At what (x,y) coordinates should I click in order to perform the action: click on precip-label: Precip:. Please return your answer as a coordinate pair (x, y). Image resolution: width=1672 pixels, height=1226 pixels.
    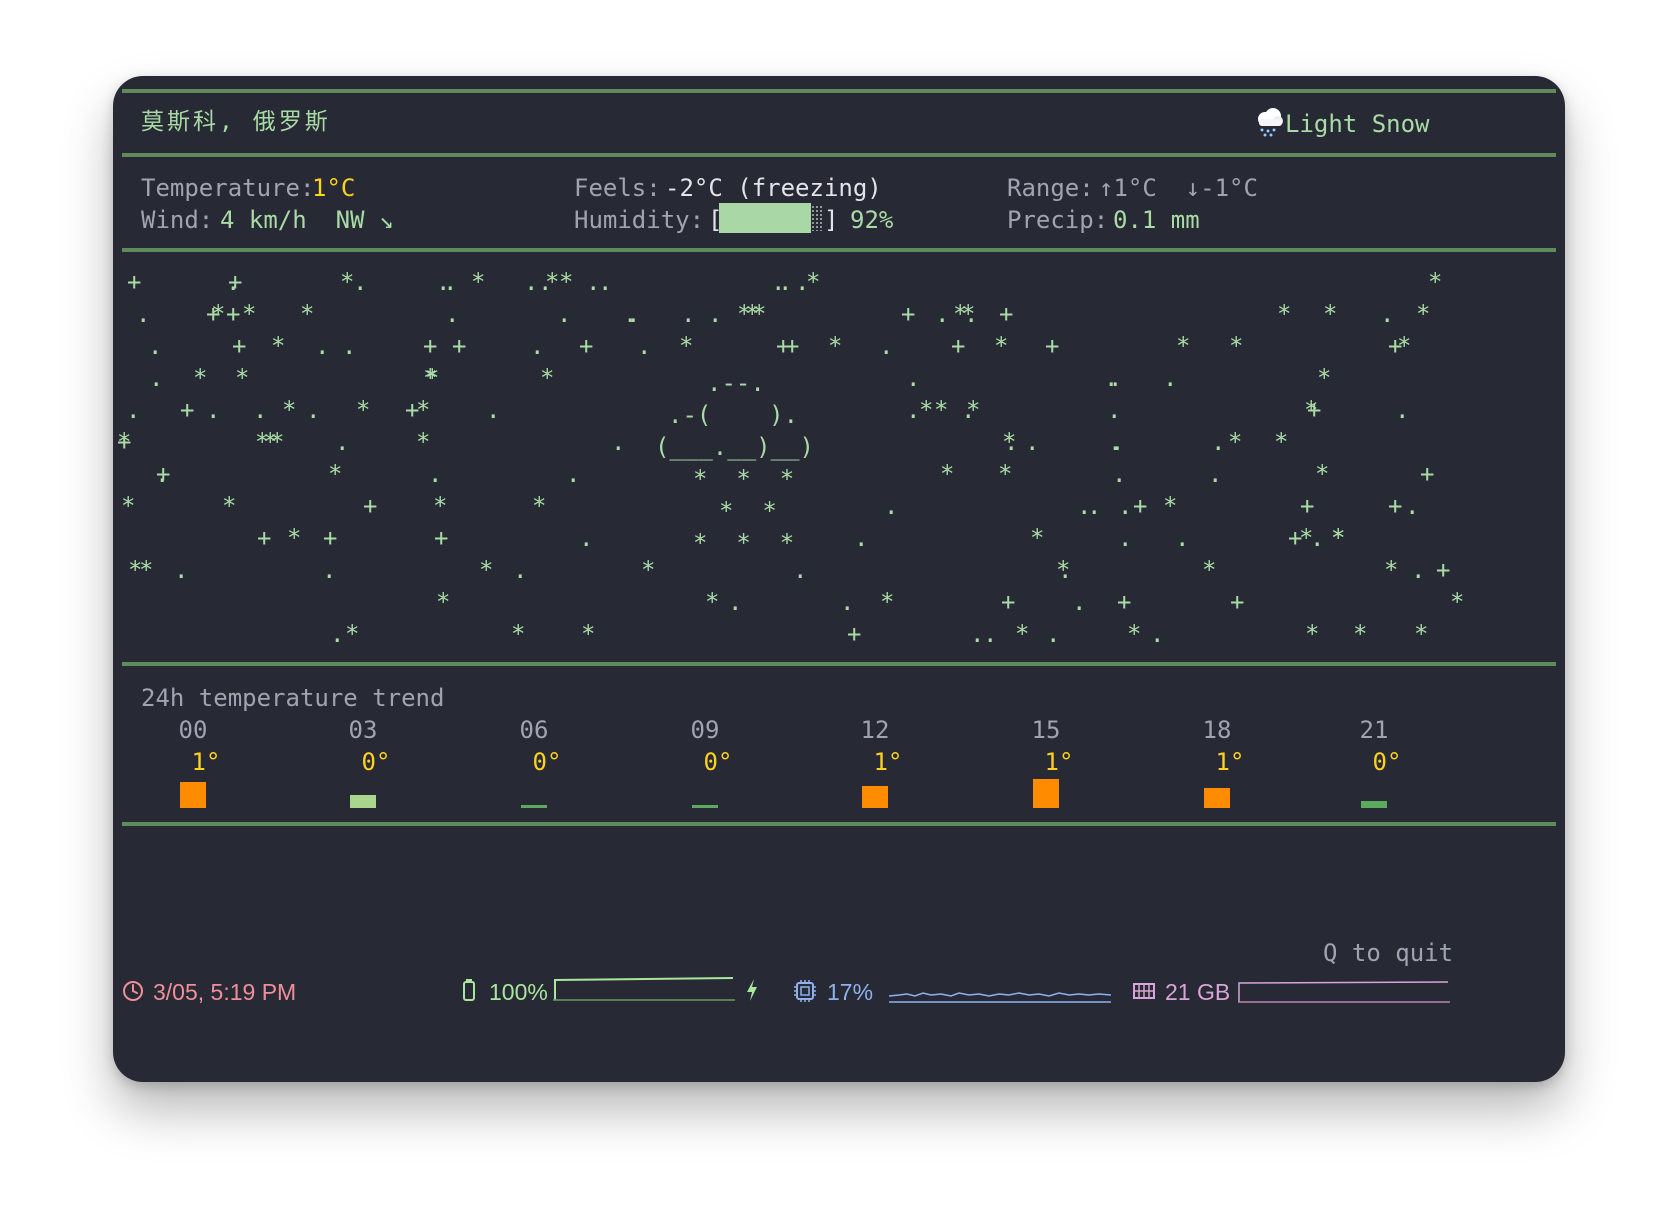
    Looking at the image, I should click on (1058, 220).